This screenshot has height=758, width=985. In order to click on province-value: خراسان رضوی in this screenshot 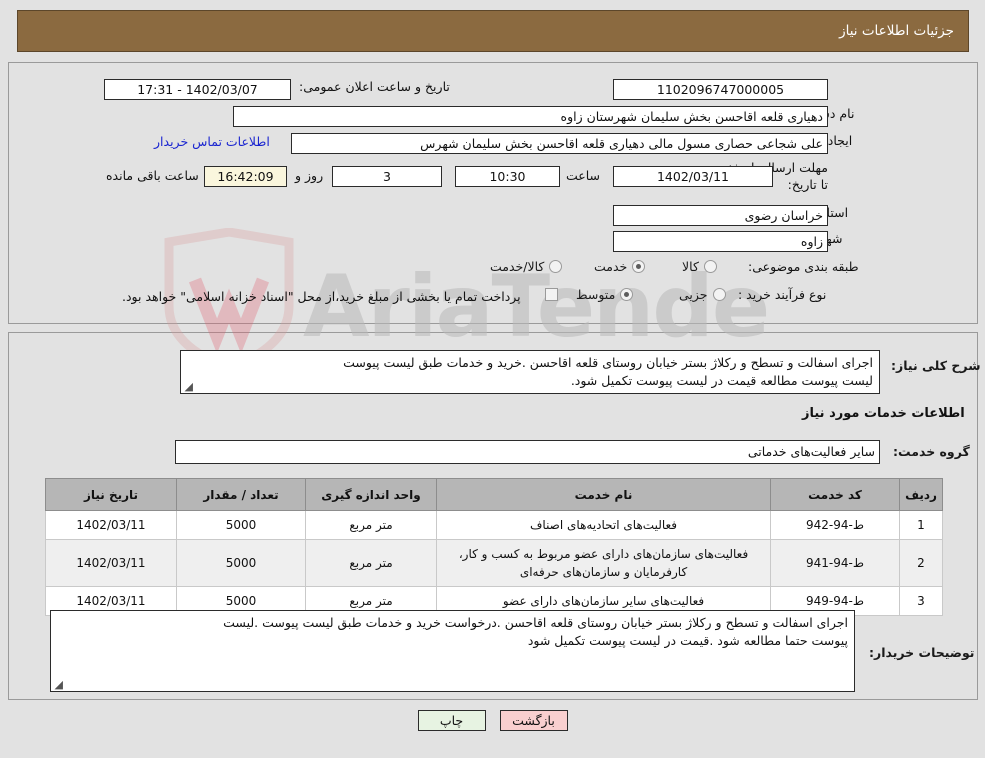, I will do `click(720, 215)`.